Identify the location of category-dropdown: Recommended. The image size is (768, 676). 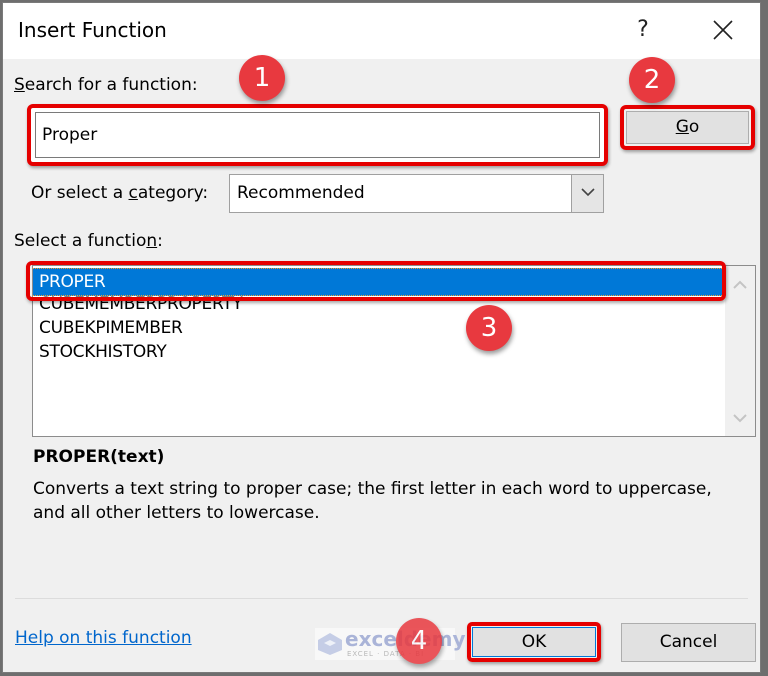
(416, 193).